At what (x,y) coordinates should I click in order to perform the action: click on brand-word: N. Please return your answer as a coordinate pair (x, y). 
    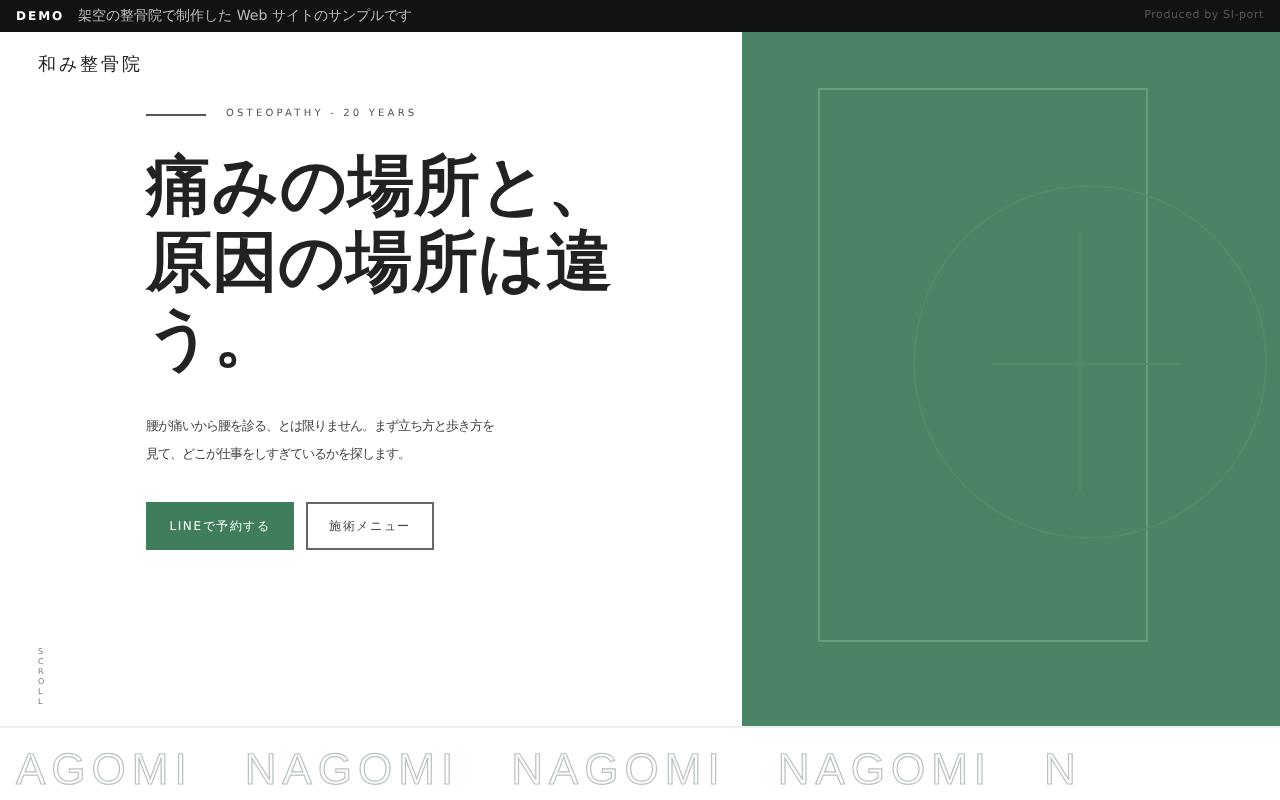
    Looking at the image, I should click on (1063, 772).